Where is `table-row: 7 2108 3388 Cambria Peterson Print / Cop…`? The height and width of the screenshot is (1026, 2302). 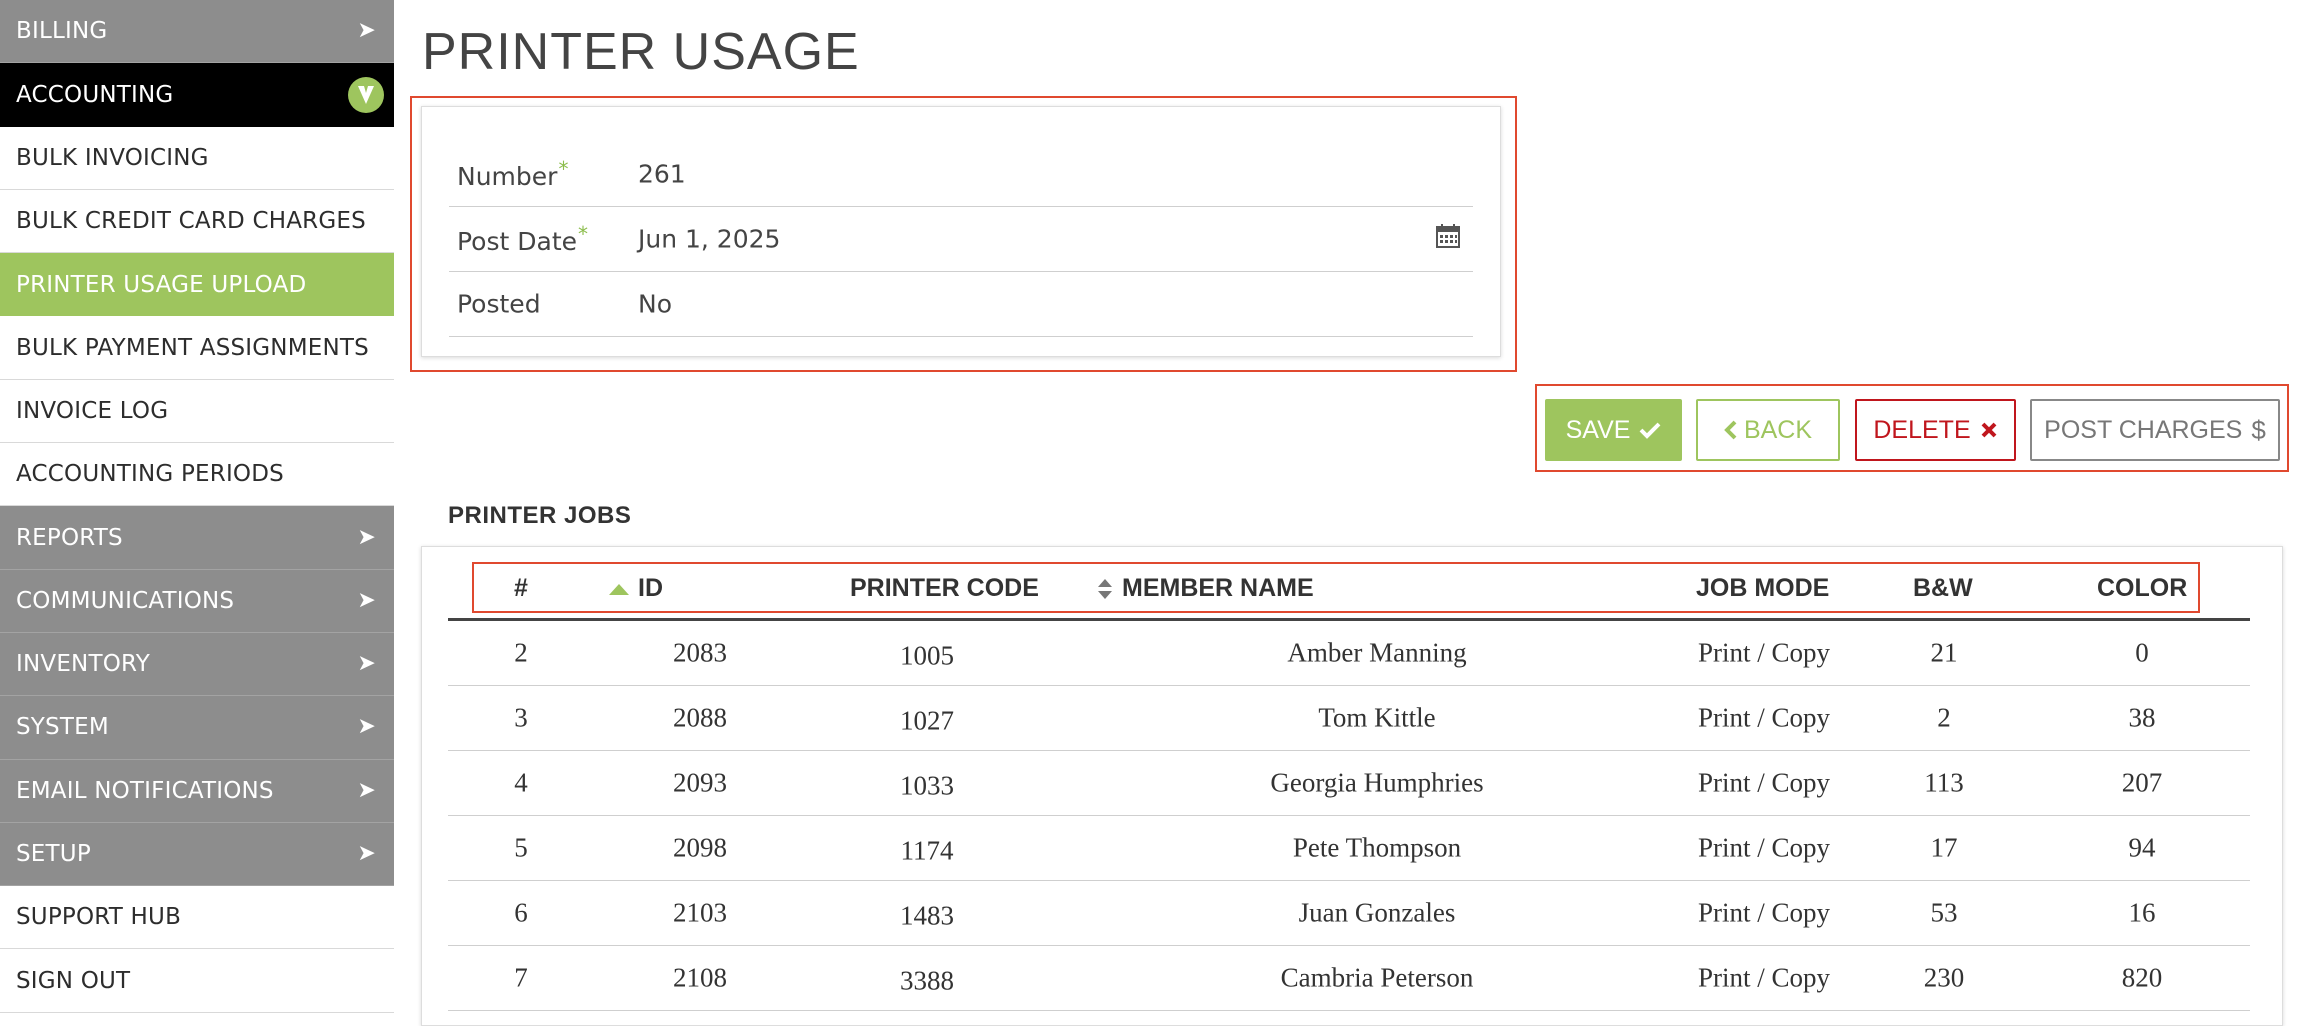
table-row: 7 2108 3388 Cambria Peterson Print / Cop… is located at coordinates (1349, 978).